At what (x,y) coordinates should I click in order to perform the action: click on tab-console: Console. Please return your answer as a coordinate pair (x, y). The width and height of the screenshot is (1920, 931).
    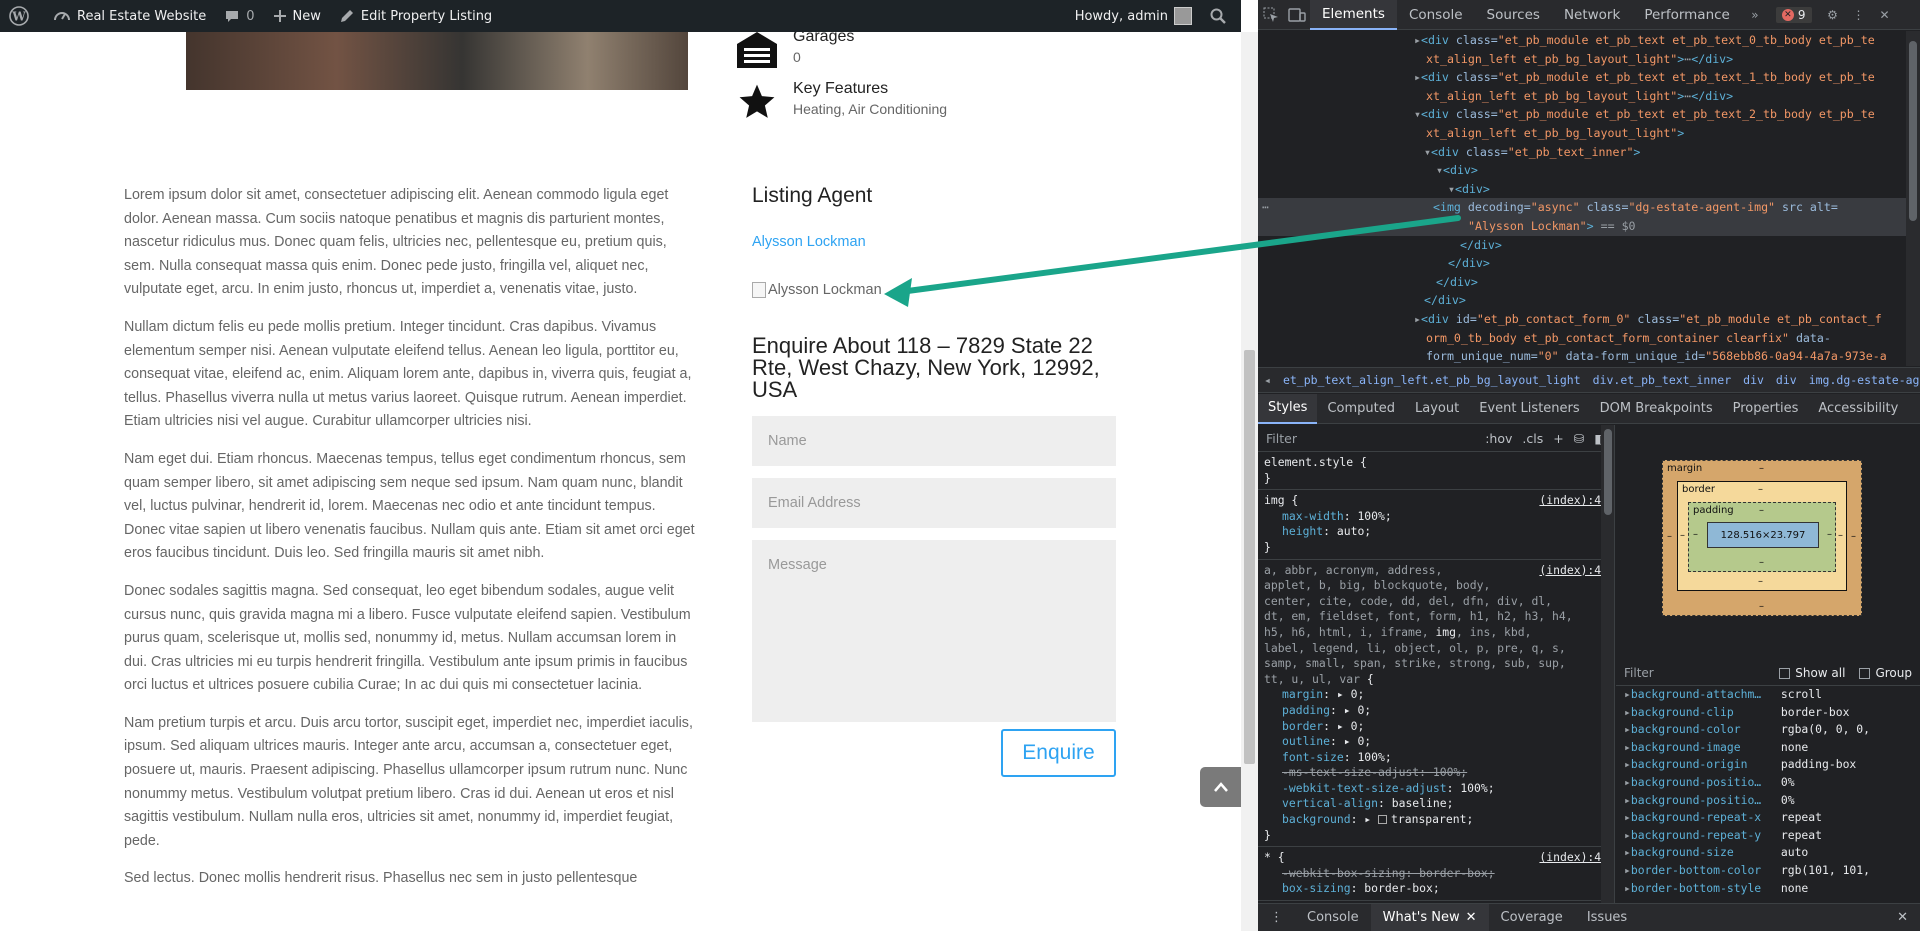
    Looking at the image, I should click on (1436, 15).